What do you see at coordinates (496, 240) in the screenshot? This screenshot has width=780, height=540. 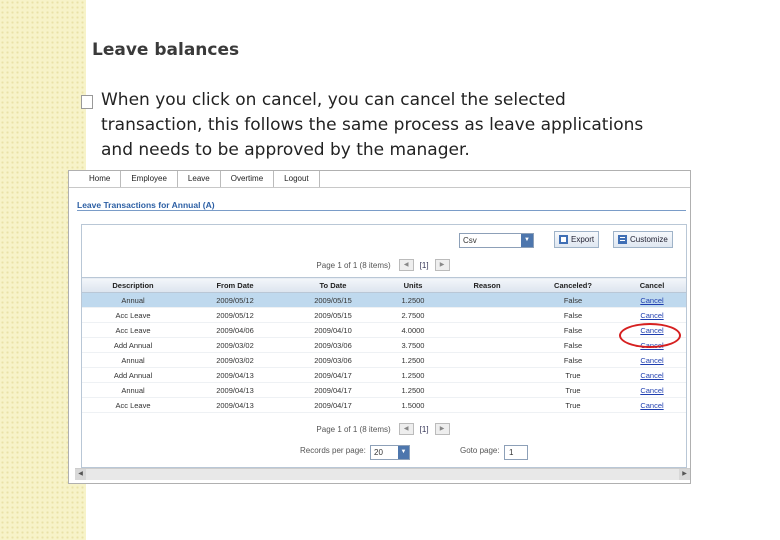 I see `export-format-select: Csv ▼` at bounding box center [496, 240].